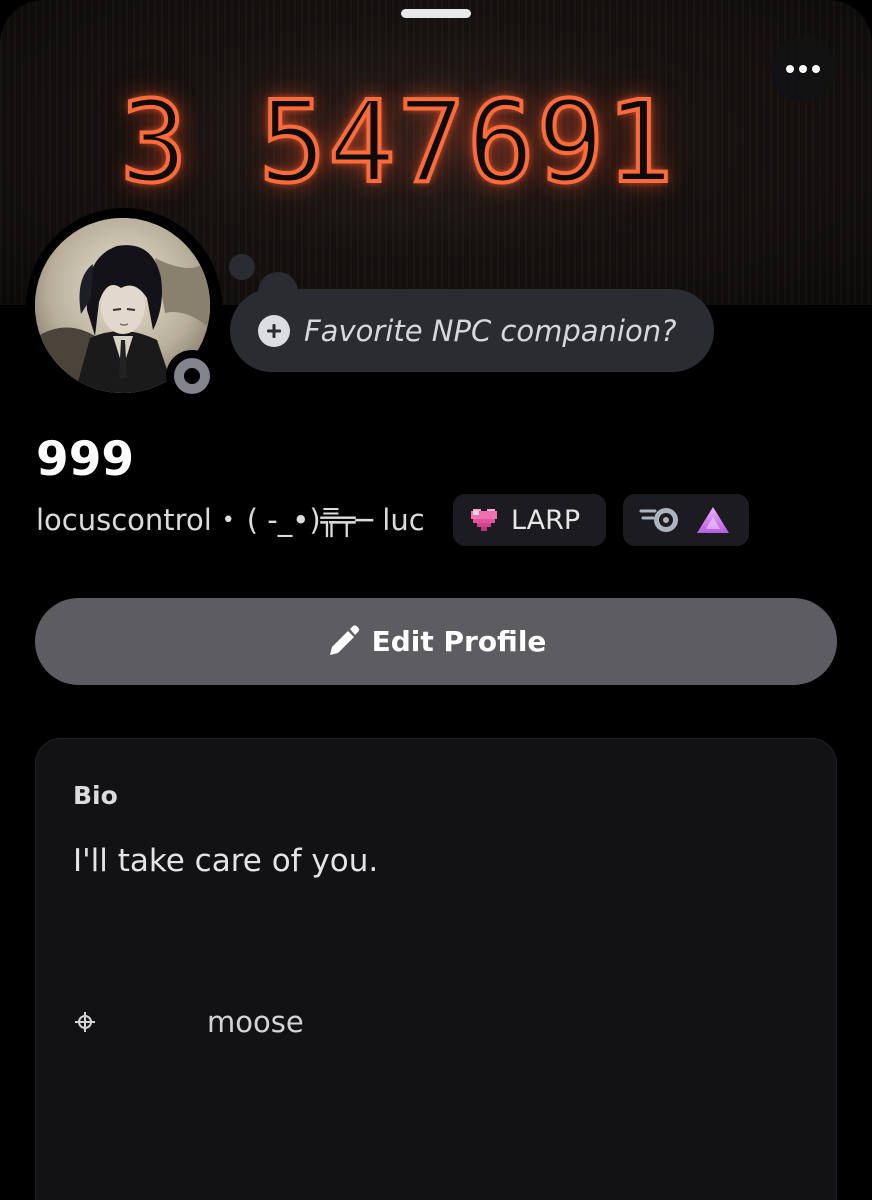  Describe the element at coordinates (95, 795) in the screenshot. I see `bio-heading: Bio` at that location.